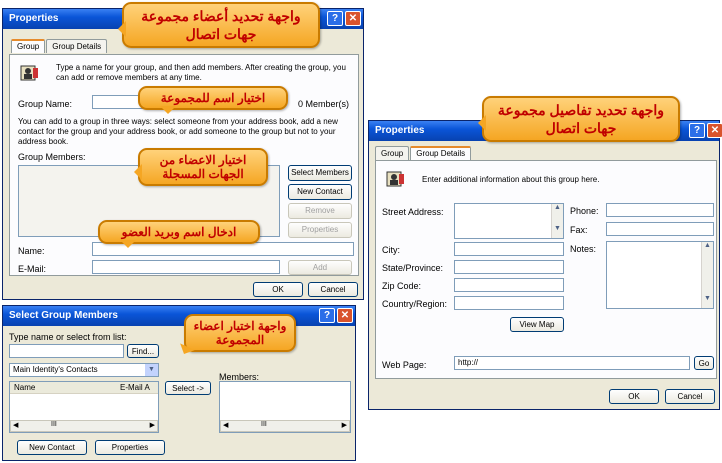  I want to click on column-header-email: E-Mail A, so click(135, 387).